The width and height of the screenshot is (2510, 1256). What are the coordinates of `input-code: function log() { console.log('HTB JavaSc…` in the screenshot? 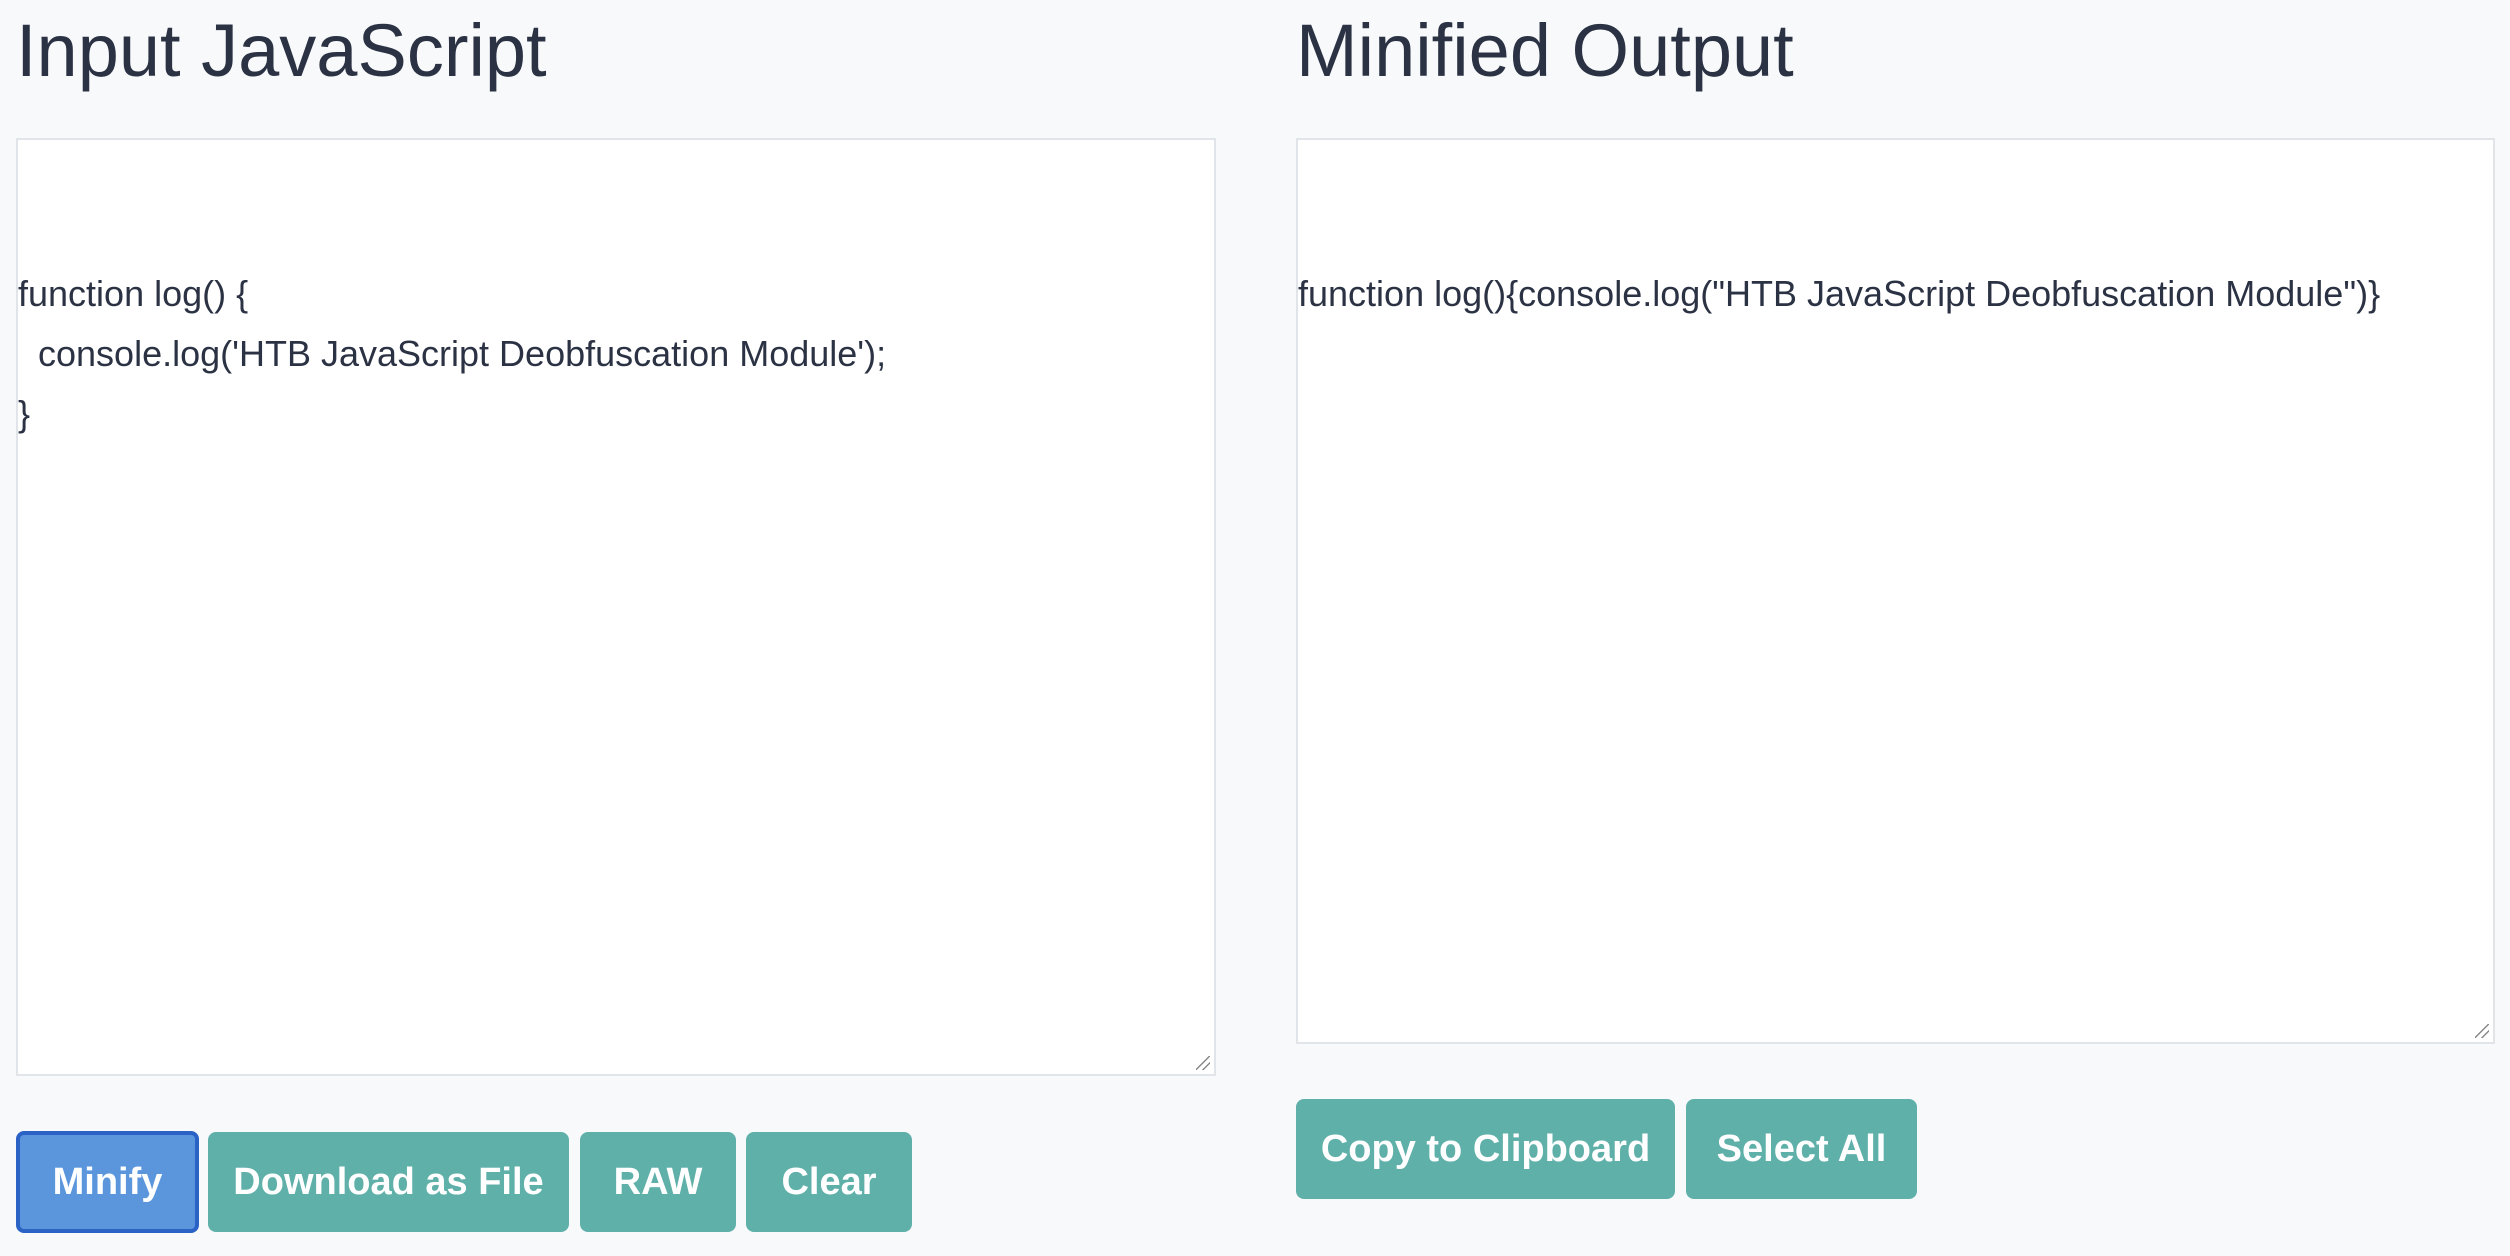 It's located at (616, 352).